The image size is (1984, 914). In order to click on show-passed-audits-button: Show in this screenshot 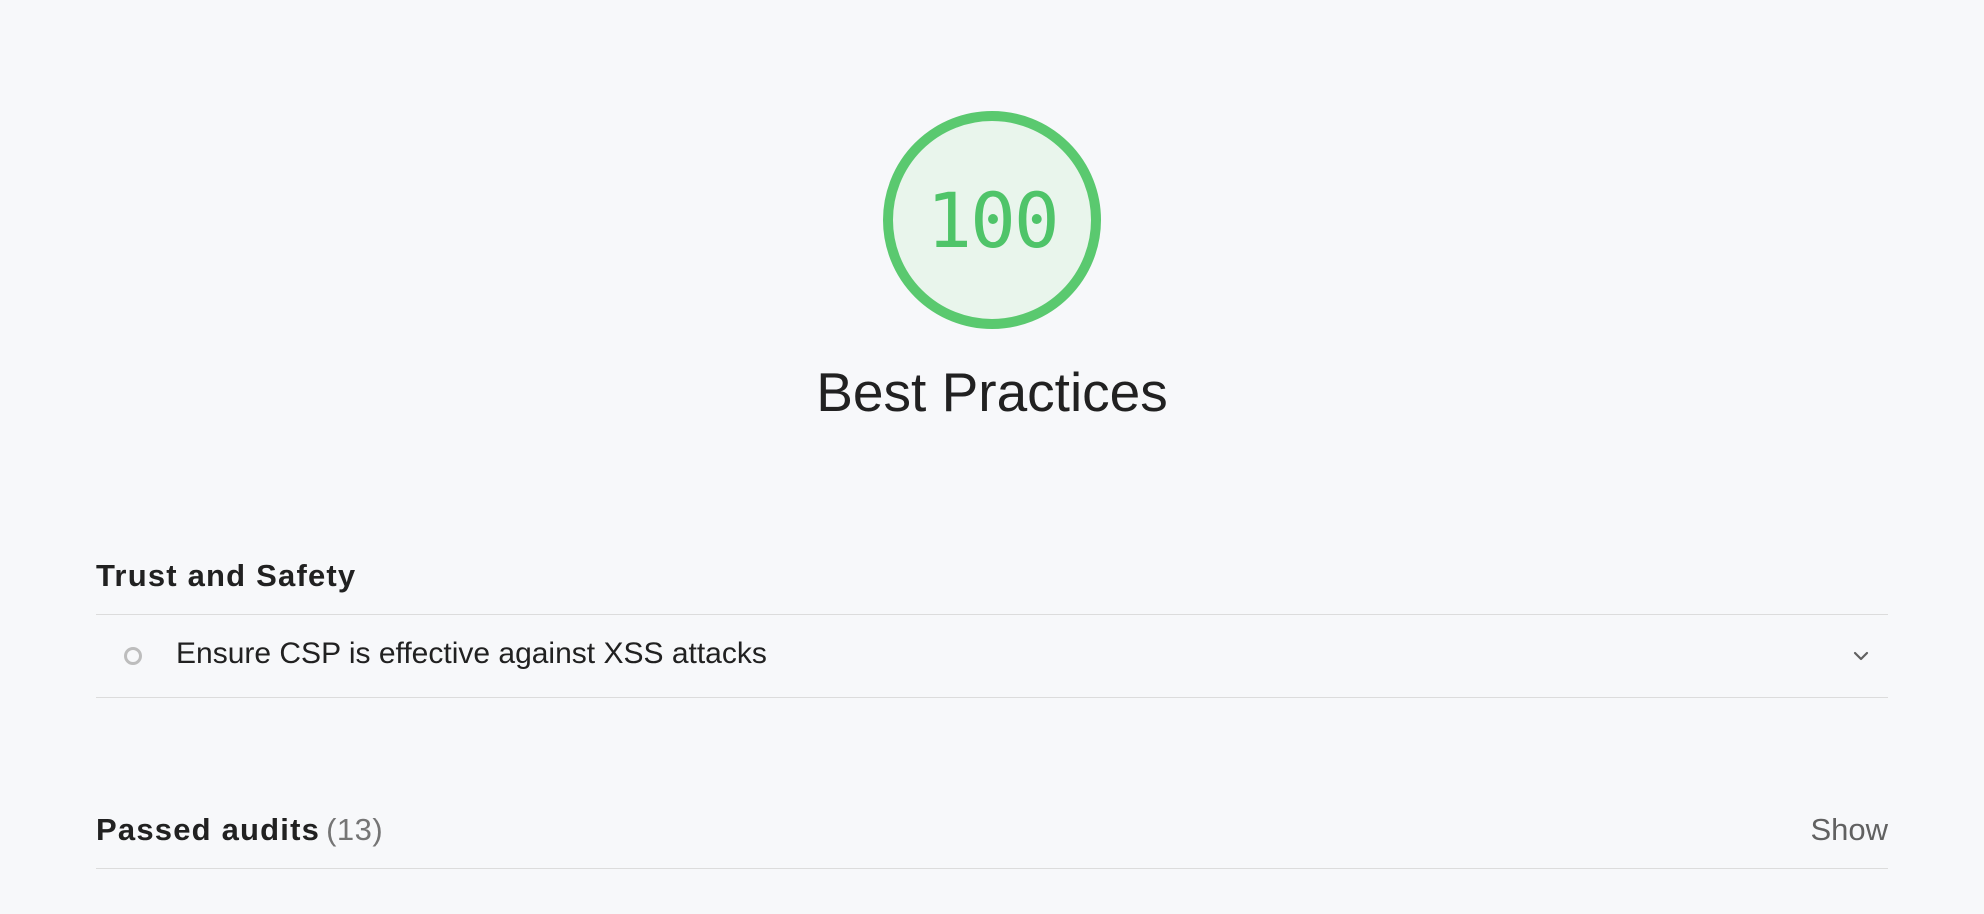, I will do `click(1849, 830)`.